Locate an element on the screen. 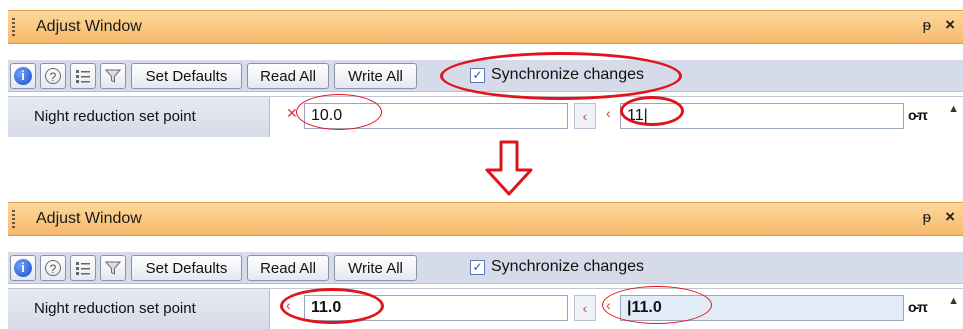 This screenshot has height=329, width=963. synchronize-changes-label: Synchronize changes is located at coordinates (567, 266).